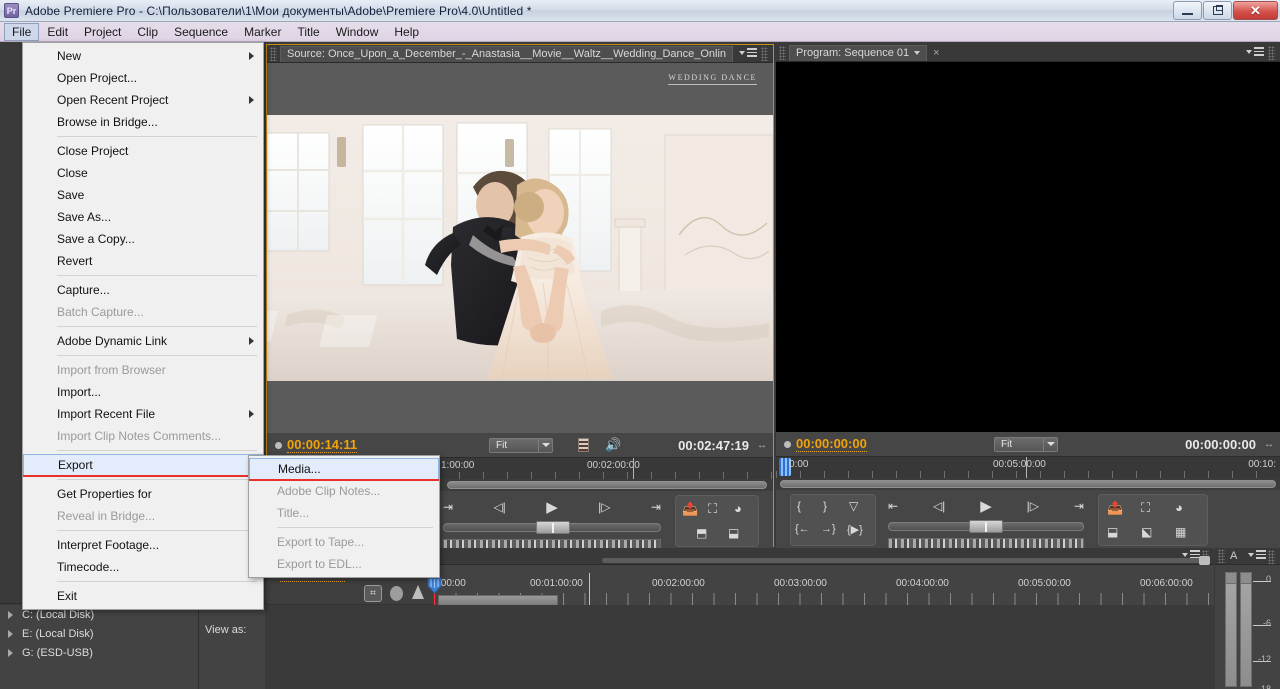 The width and height of the screenshot is (1280, 689). What do you see at coordinates (552, 527) in the screenshot?
I see `source-shuttle-slider` at bounding box center [552, 527].